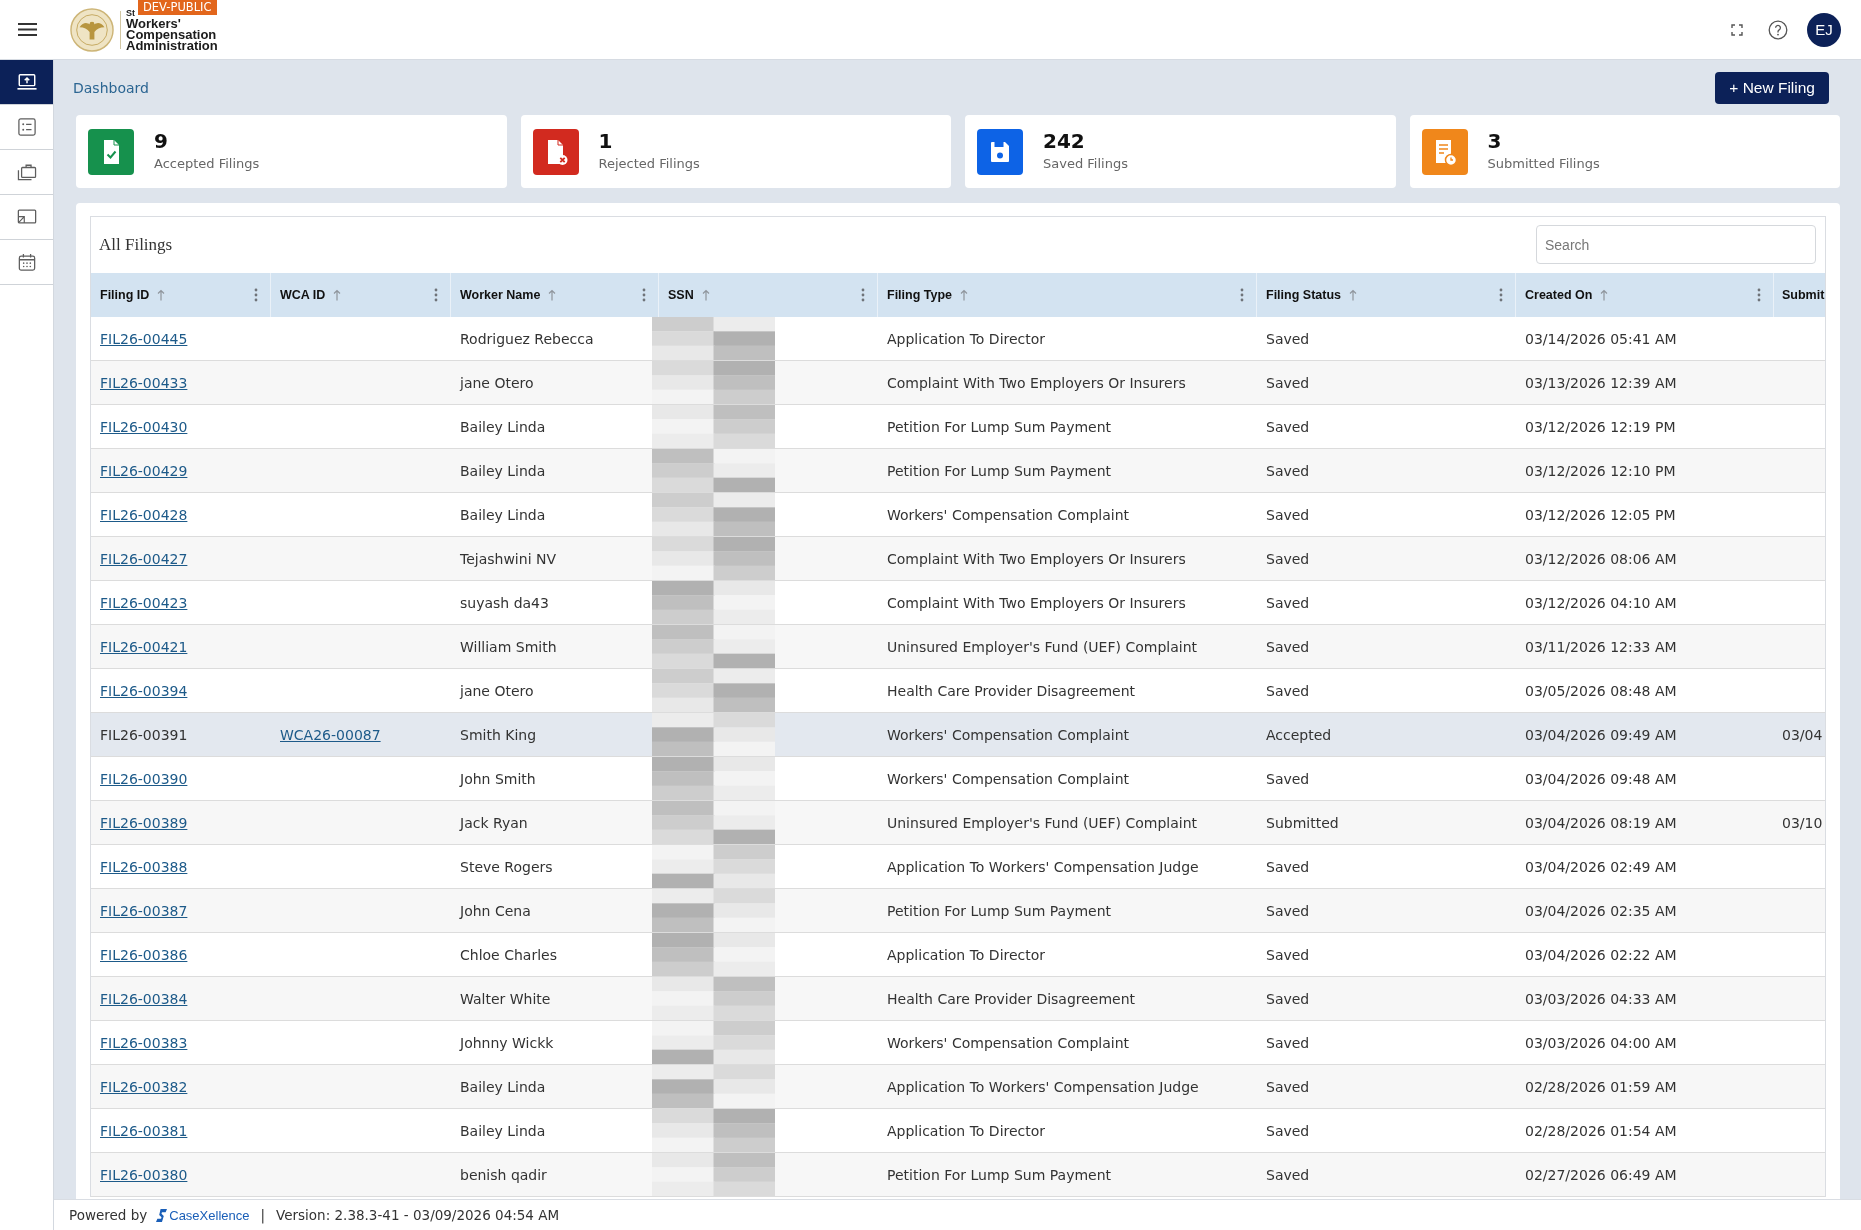  Describe the element at coordinates (144, 778) in the screenshot. I see `filing-id-link: FIL26-00390` at that location.